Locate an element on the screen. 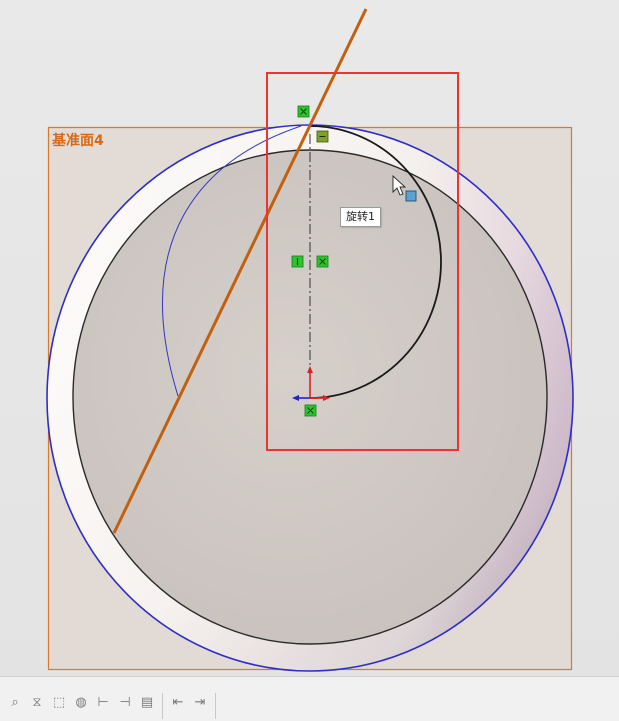 This screenshot has width=619, height=721. pin-icon-1: ⇤ is located at coordinates (178, 702).